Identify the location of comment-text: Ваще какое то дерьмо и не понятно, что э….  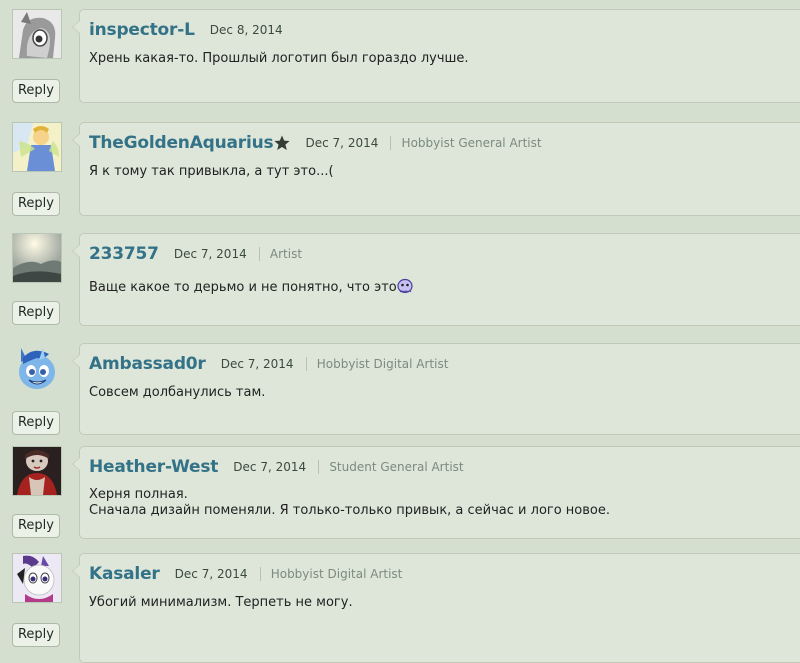
(251, 287).